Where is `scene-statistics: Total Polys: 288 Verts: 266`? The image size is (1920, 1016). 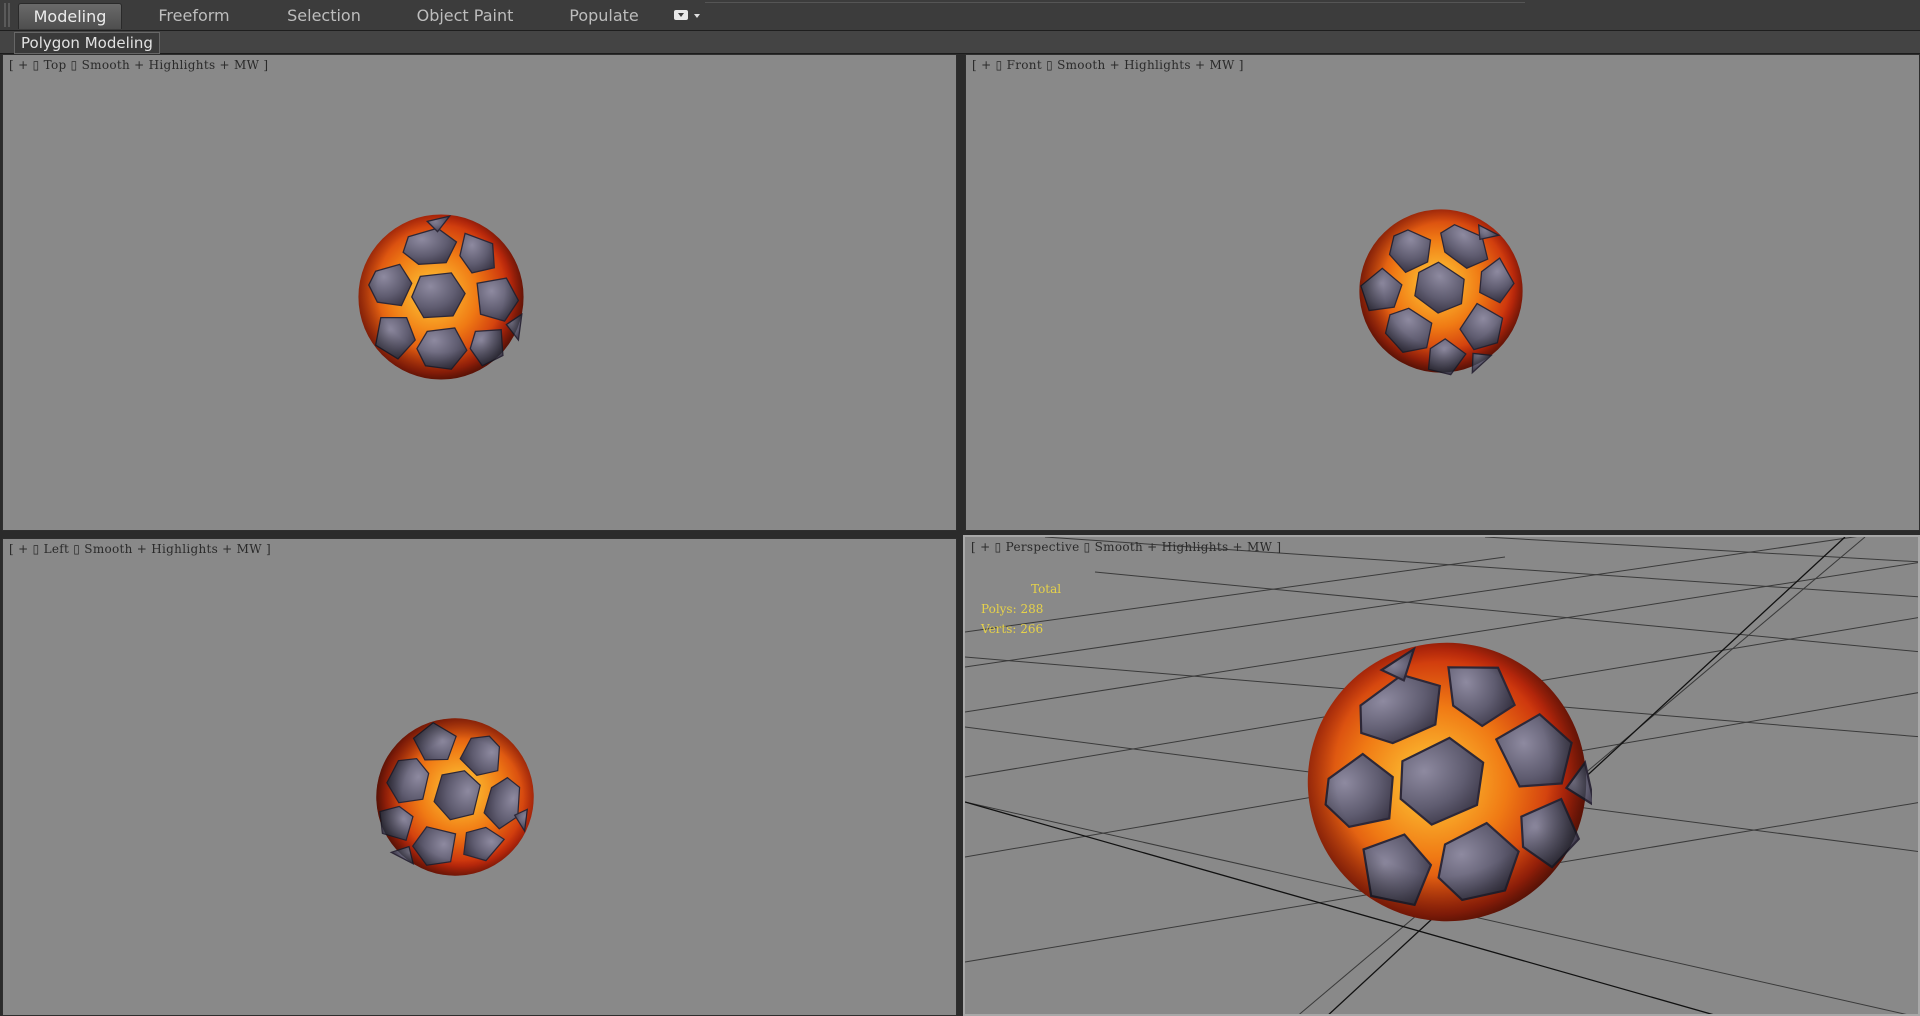
scene-statistics: Total Polys: 288 Verts: 266 is located at coordinates (1021, 609).